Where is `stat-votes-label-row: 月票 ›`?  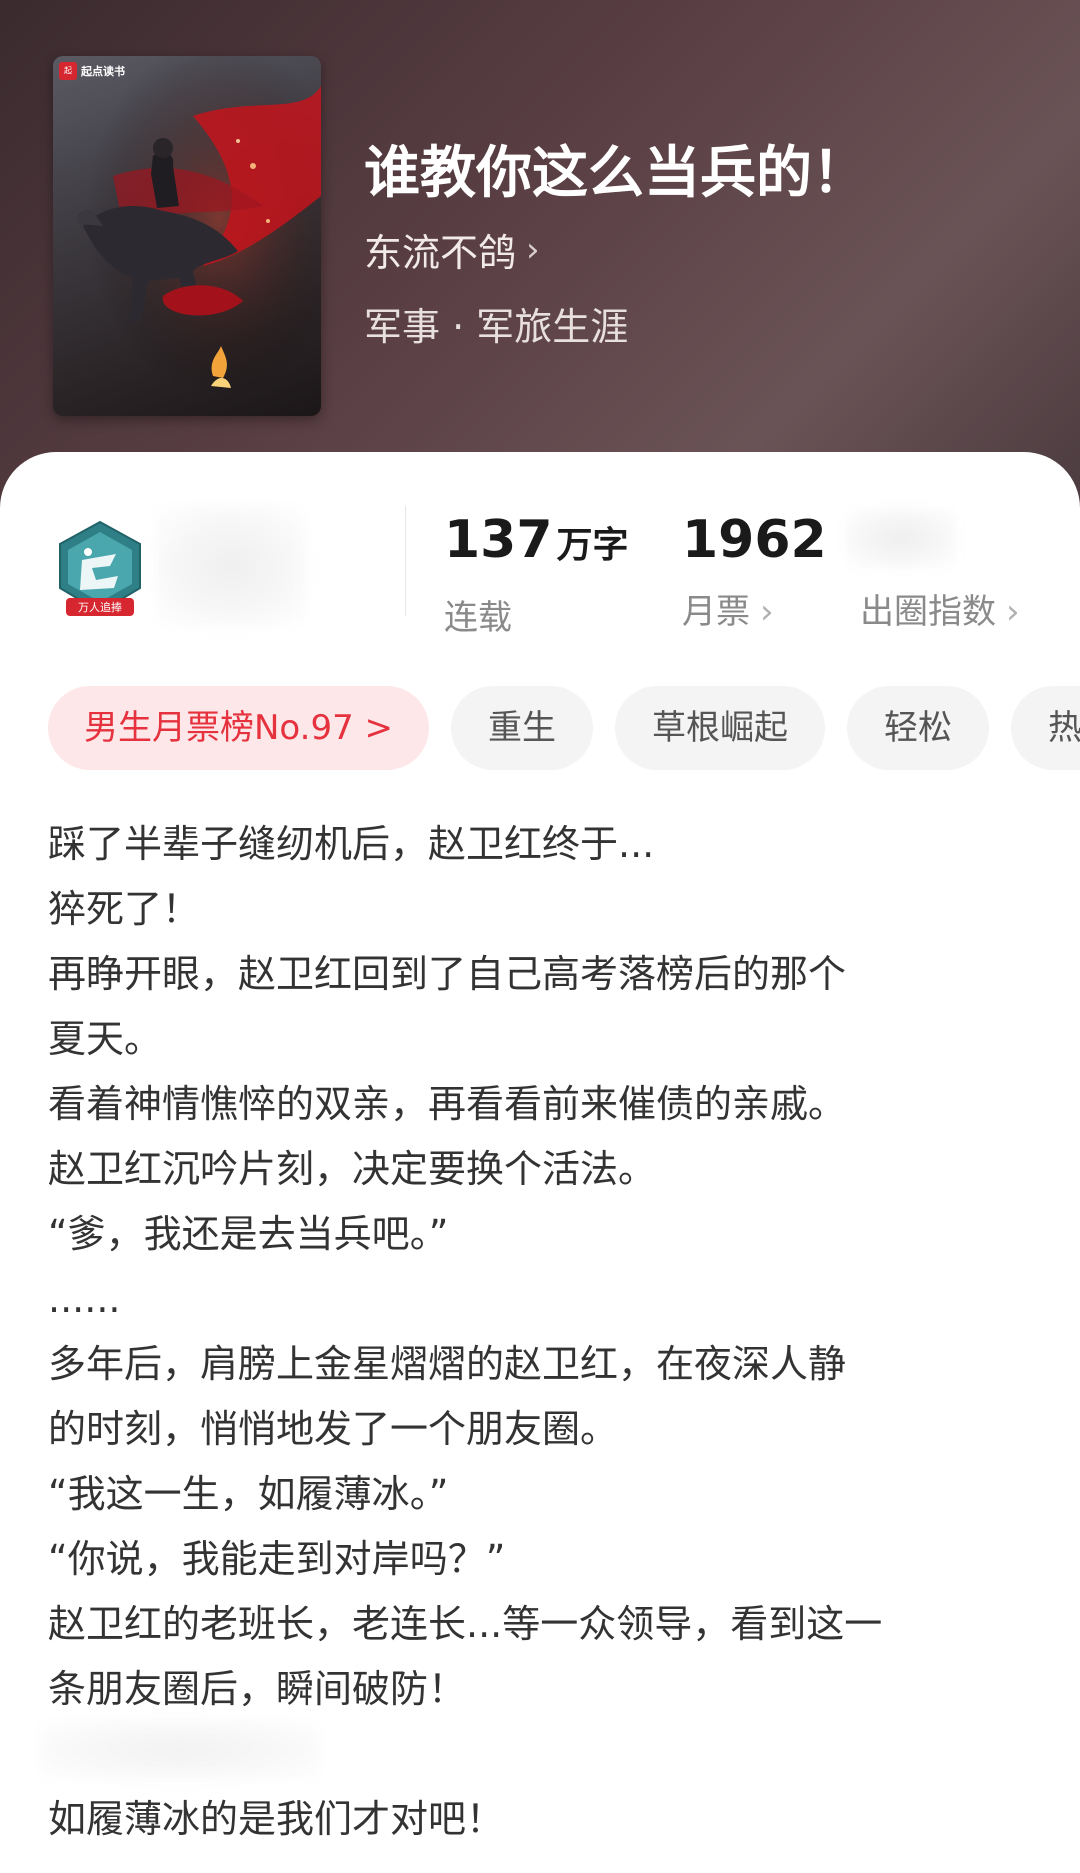 stat-votes-label-row: 月票 › is located at coordinates (754, 608).